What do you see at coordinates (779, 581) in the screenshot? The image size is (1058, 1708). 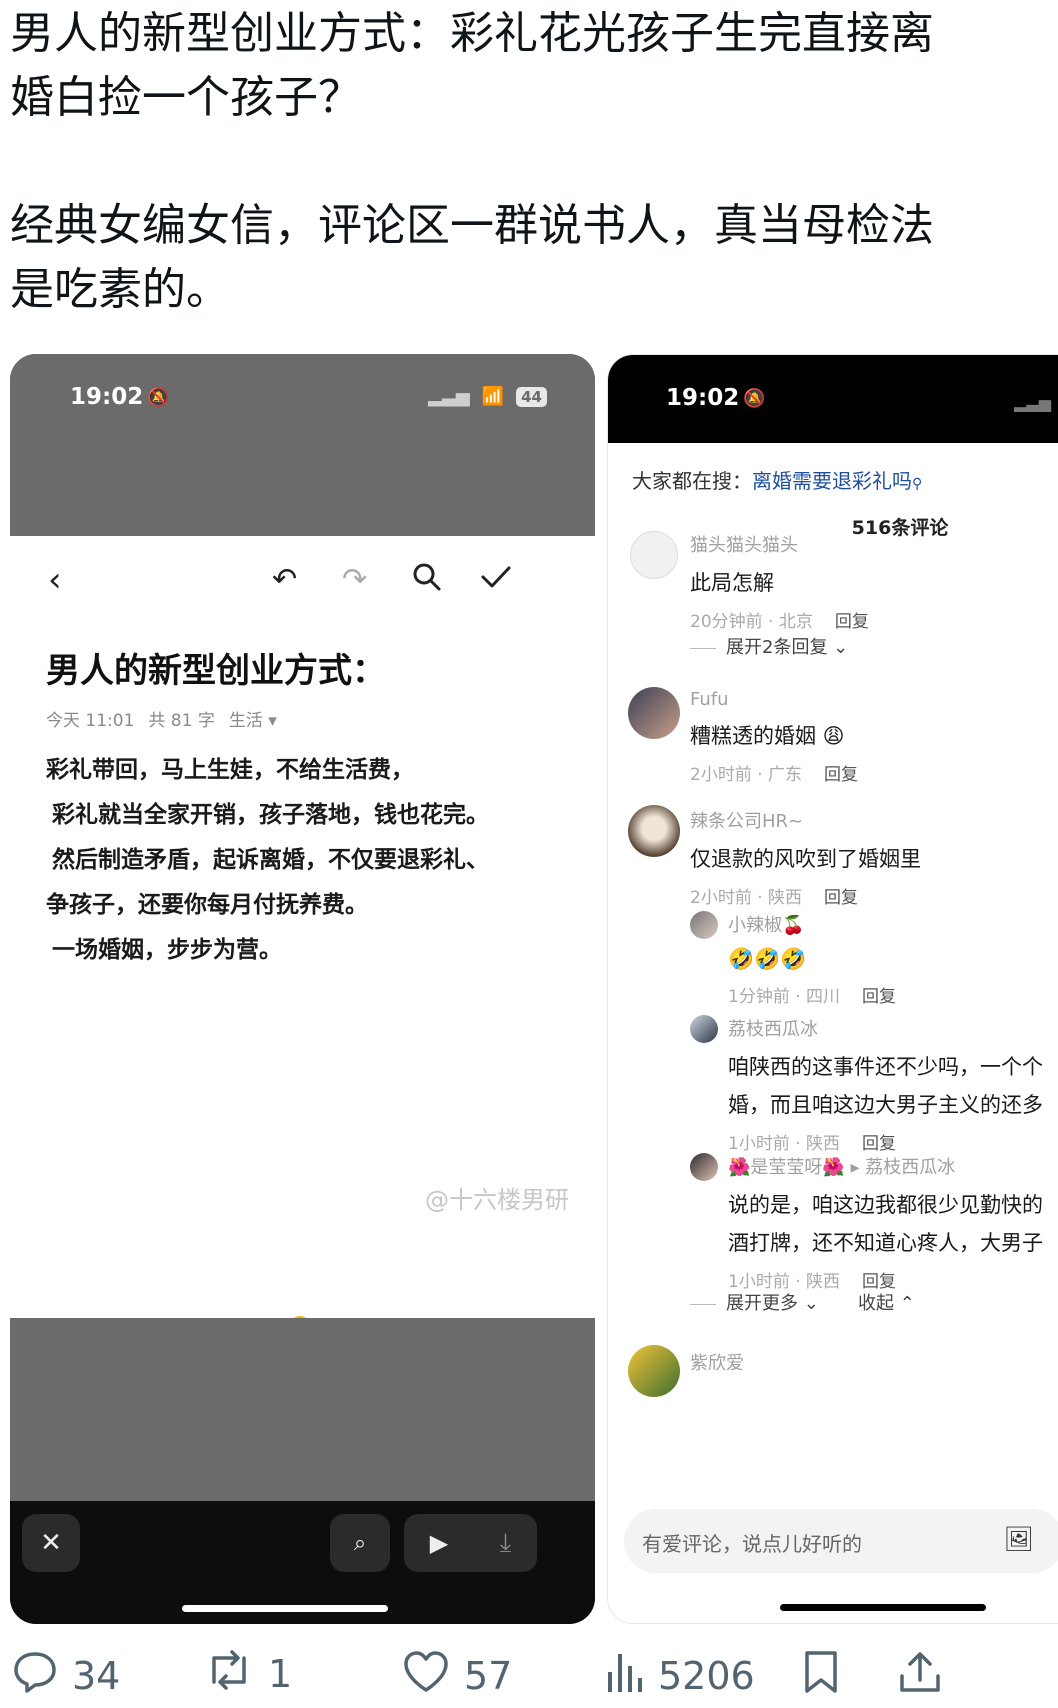 I see `comment-item: 猫头猫头猫头 此局怎解 20分钟前 · 北京 回复` at bounding box center [779, 581].